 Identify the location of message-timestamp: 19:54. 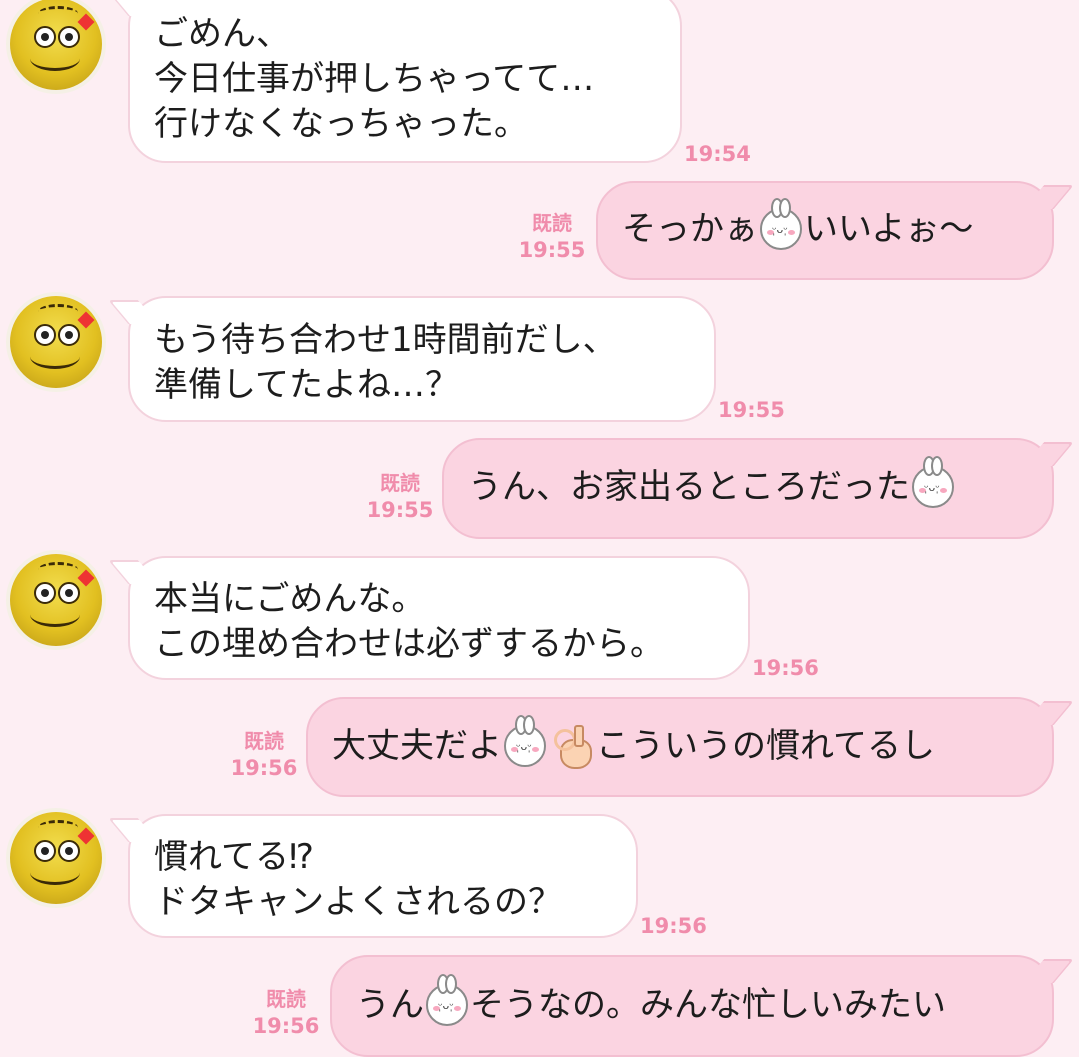
(717, 154).